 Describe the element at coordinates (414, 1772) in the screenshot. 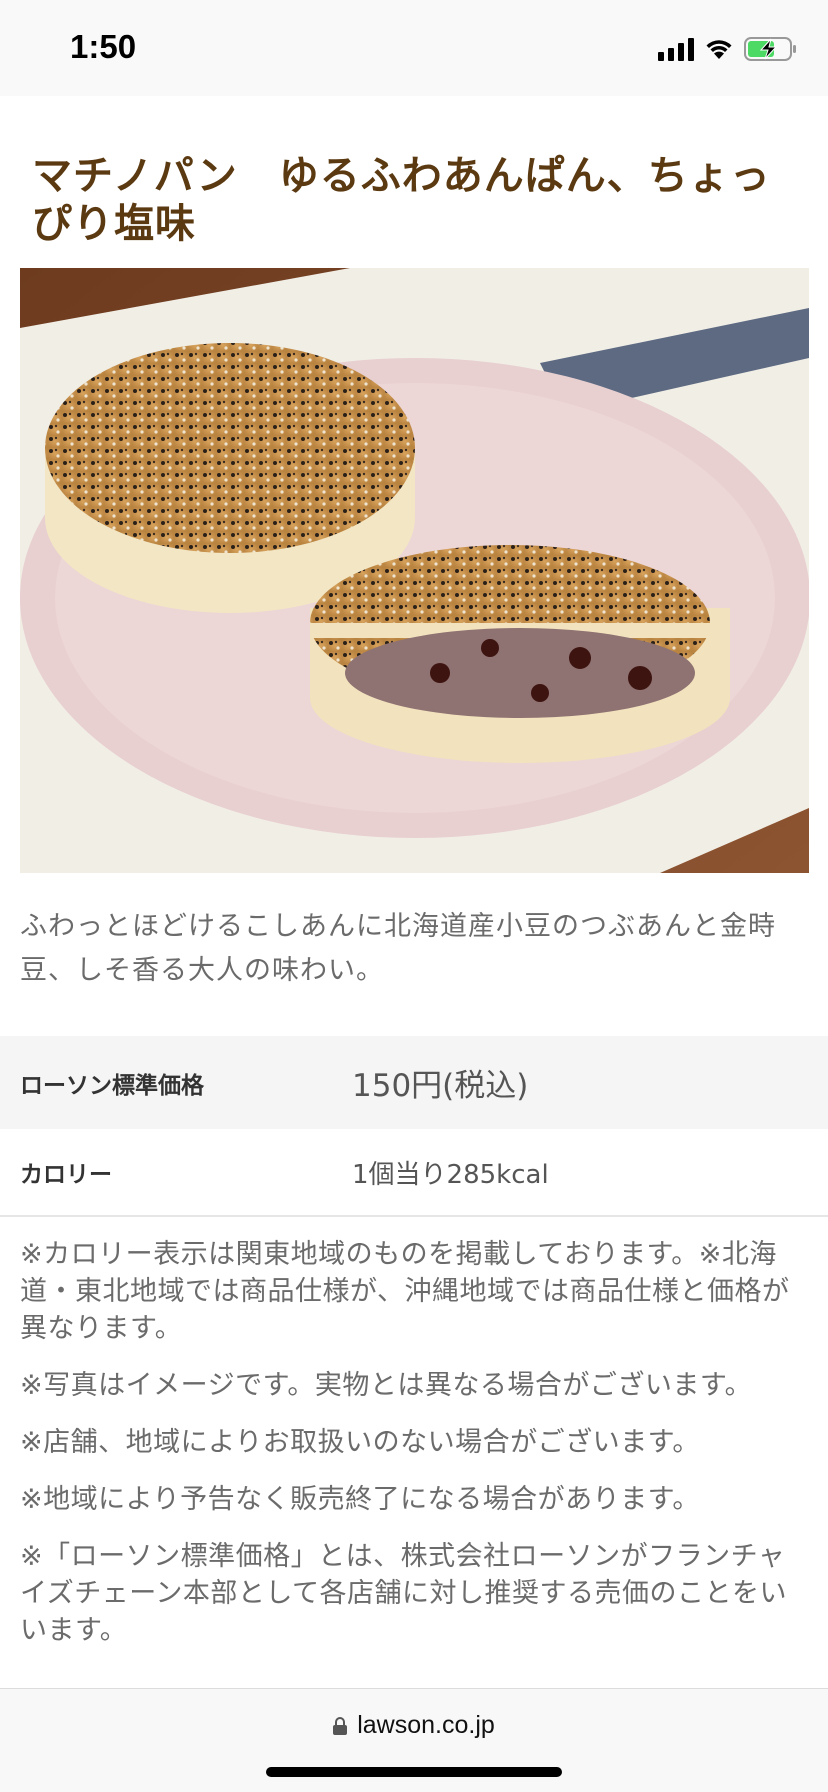

I see `home-indicator` at that location.